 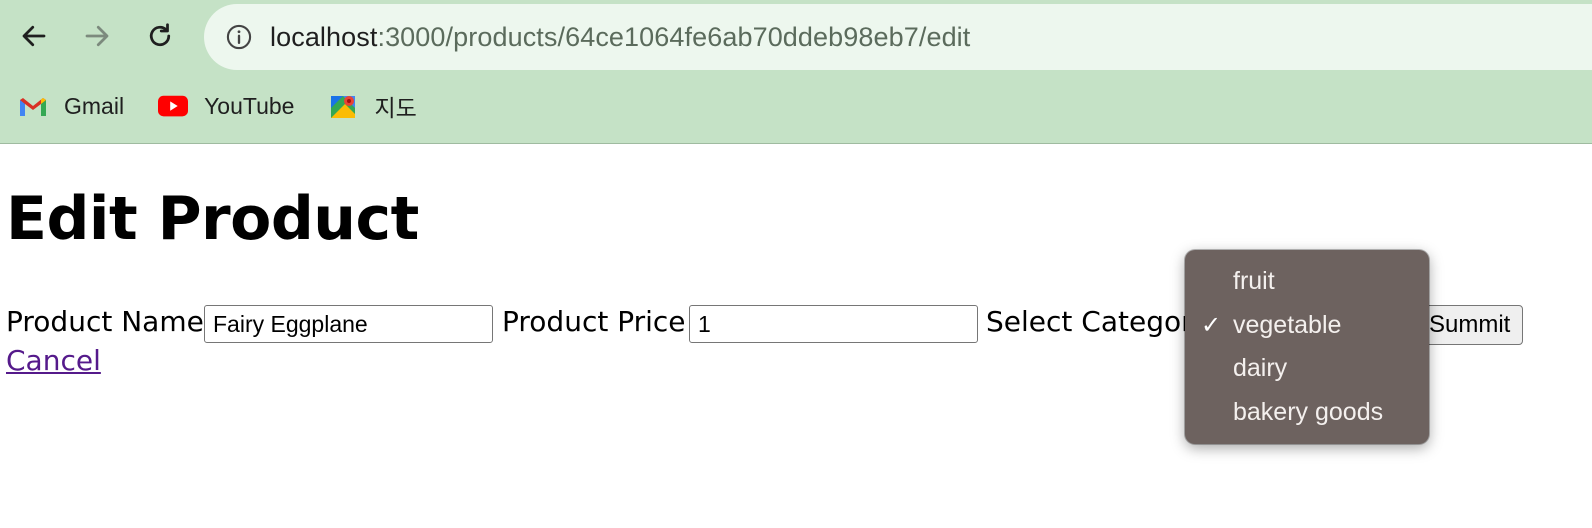 I want to click on site-info-icon, so click(x=239, y=37).